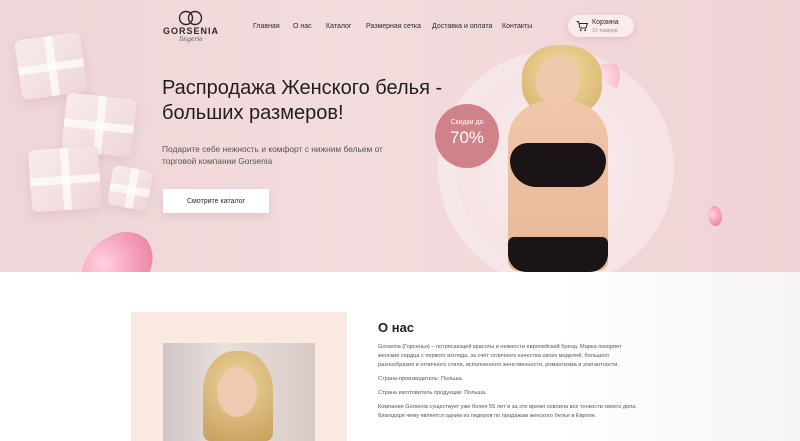  Describe the element at coordinates (517, 26) in the screenshot. I see `nav-item-contacts: Контакты` at that location.